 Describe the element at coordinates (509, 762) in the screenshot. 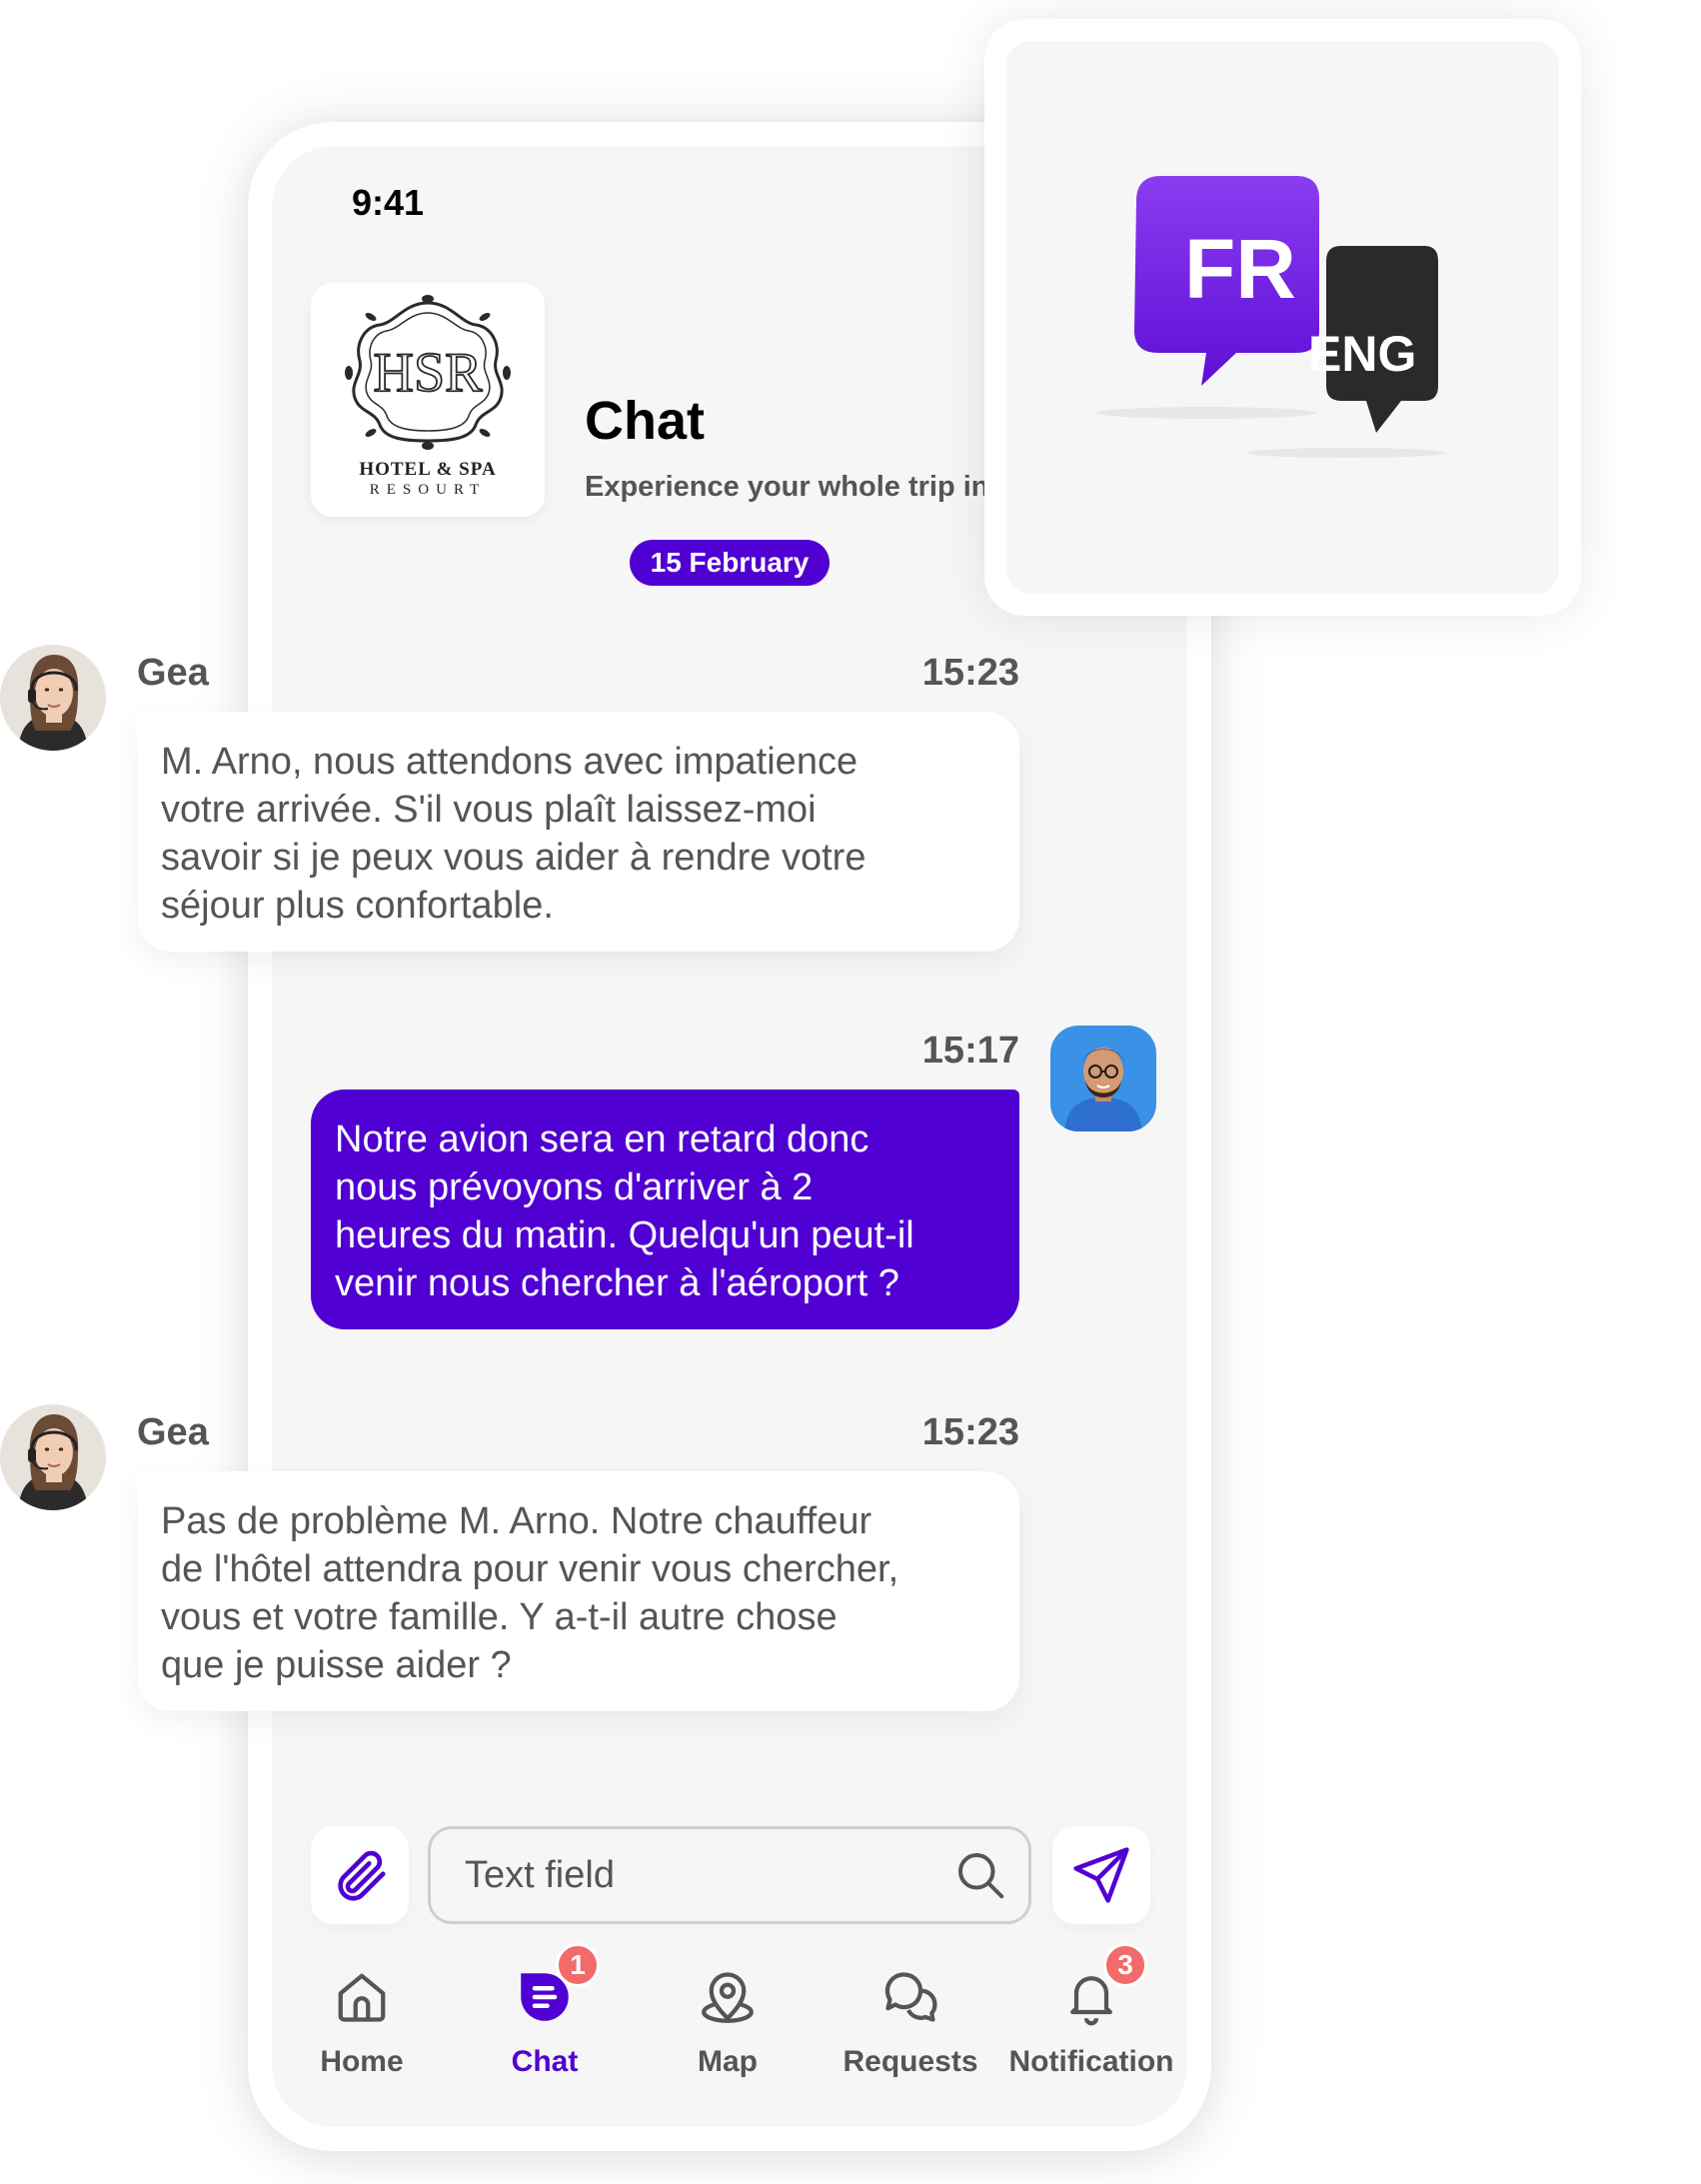

I see `message-text-line: M. Arno, nous attendons avec impatience` at that location.